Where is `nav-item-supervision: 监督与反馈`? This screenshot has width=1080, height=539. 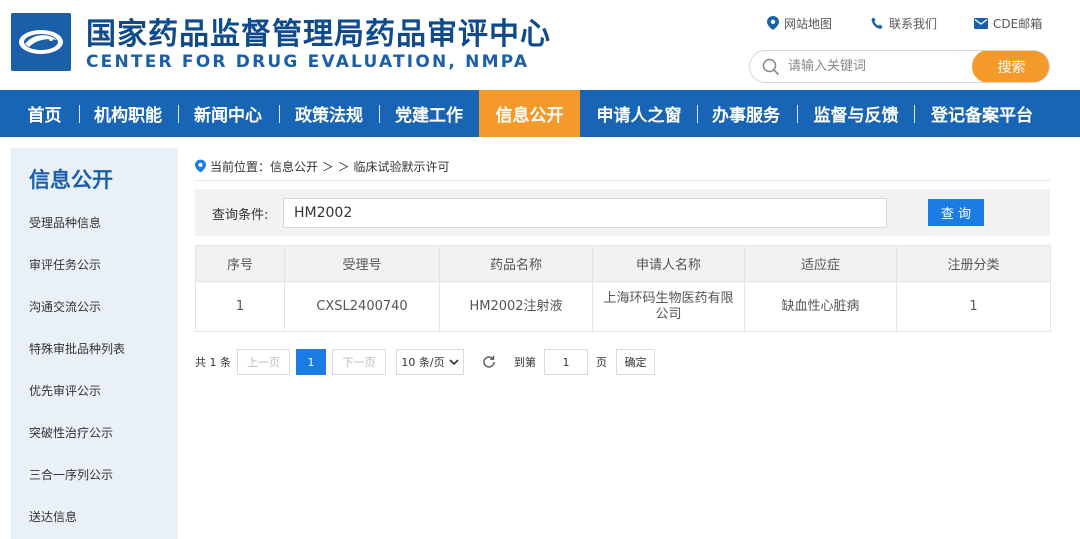
nav-item-supervision: 监督与反馈 is located at coordinates (856, 113).